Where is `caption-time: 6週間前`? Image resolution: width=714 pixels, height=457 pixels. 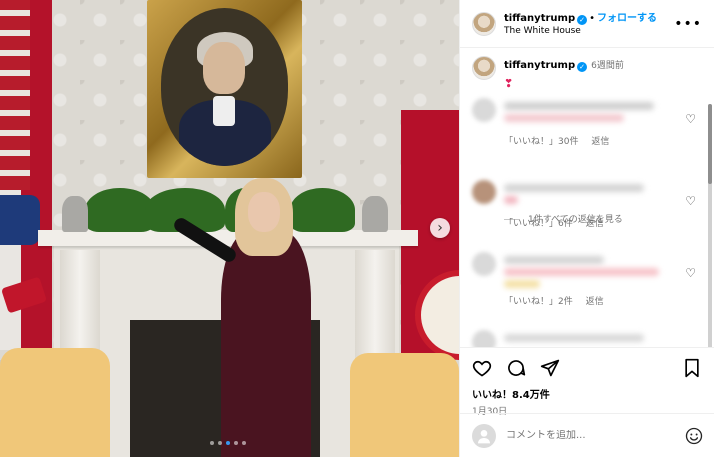
caption-time: 6週間前 is located at coordinates (607, 66).